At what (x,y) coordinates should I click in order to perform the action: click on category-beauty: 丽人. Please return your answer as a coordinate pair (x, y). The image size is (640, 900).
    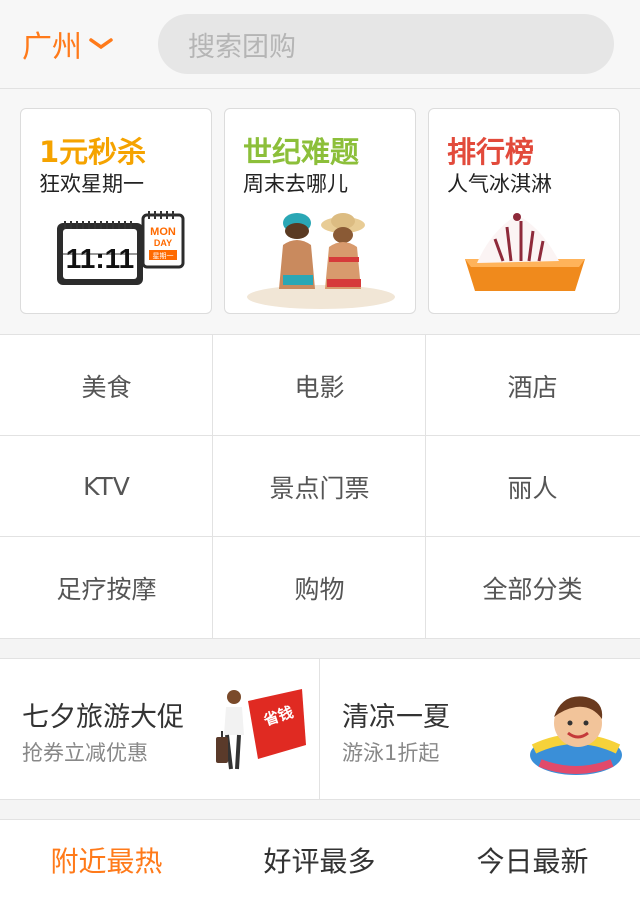
    Looking at the image, I should click on (532, 486).